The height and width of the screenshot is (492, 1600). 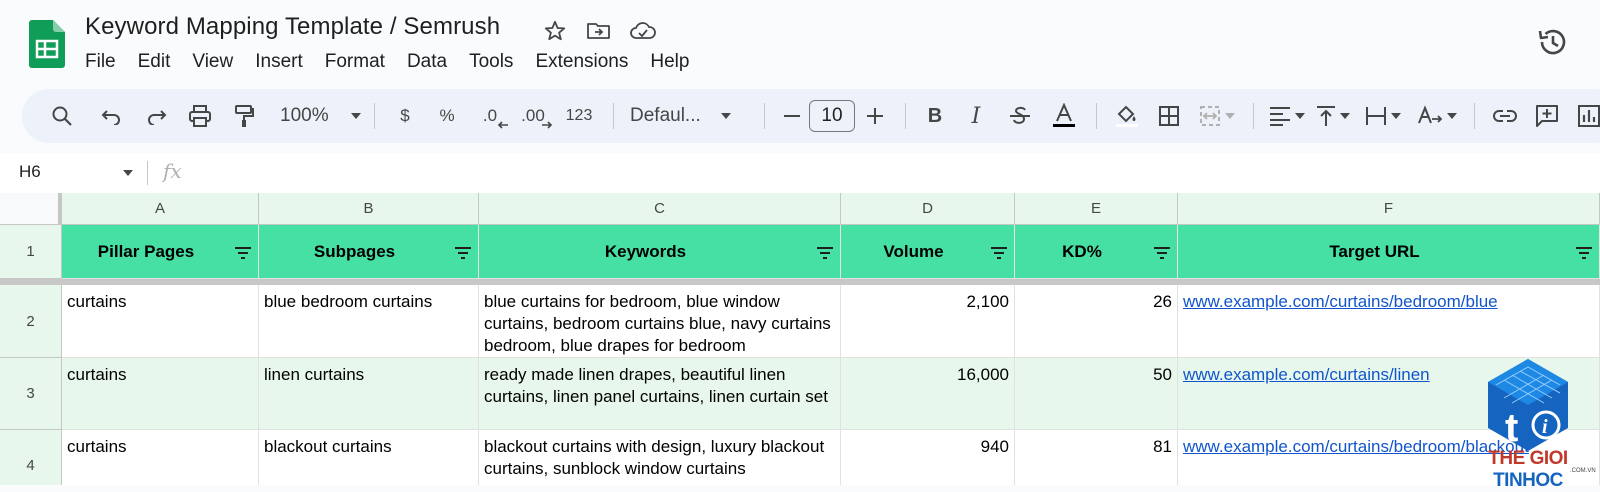 What do you see at coordinates (369, 457) in the screenshot?
I see `cell-b4: blackout curtains` at bounding box center [369, 457].